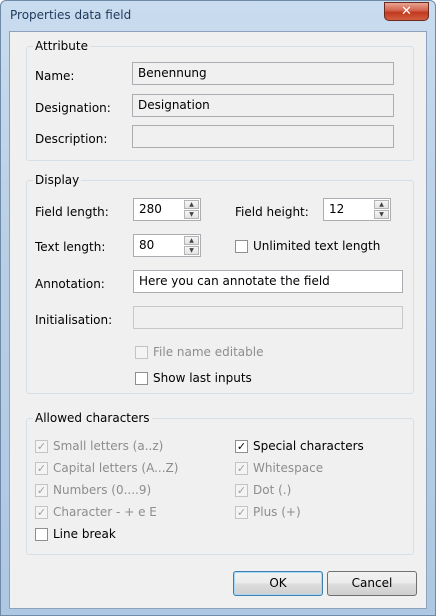 This screenshot has width=436, height=616. Describe the element at coordinates (61, 46) in the screenshot. I see `attribute-group-title: Attribute` at that location.